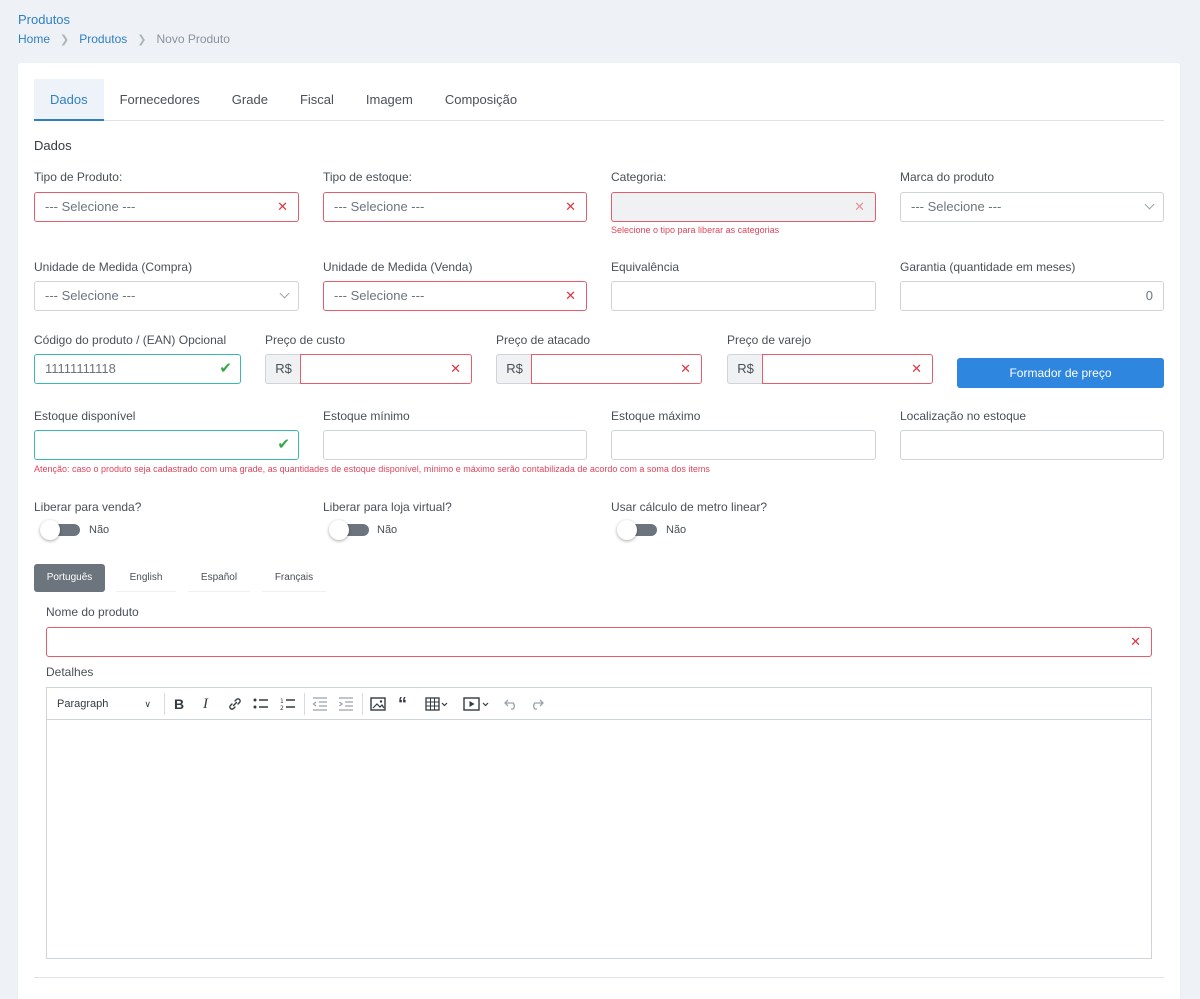  I want to click on garantia-input: 0, so click(1032, 296).